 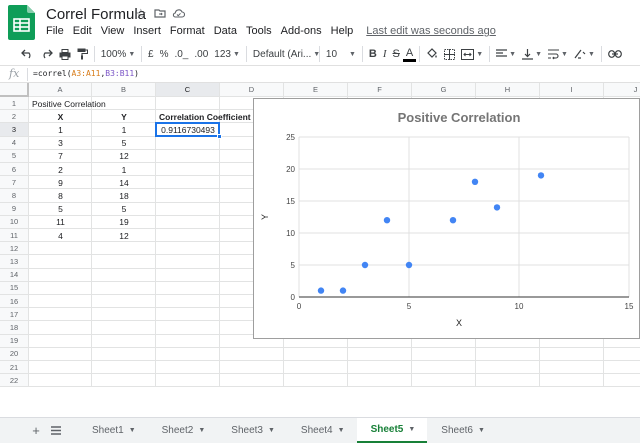 I want to click on cell-b2-header-y: Y, so click(x=124, y=116).